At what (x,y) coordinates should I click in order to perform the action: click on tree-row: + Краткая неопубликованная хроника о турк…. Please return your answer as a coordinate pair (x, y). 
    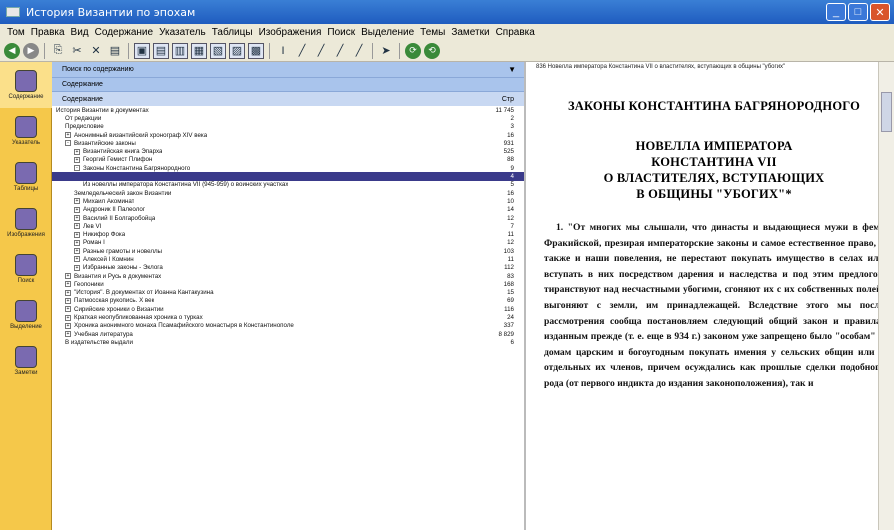
    Looking at the image, I should click on (288, 317).